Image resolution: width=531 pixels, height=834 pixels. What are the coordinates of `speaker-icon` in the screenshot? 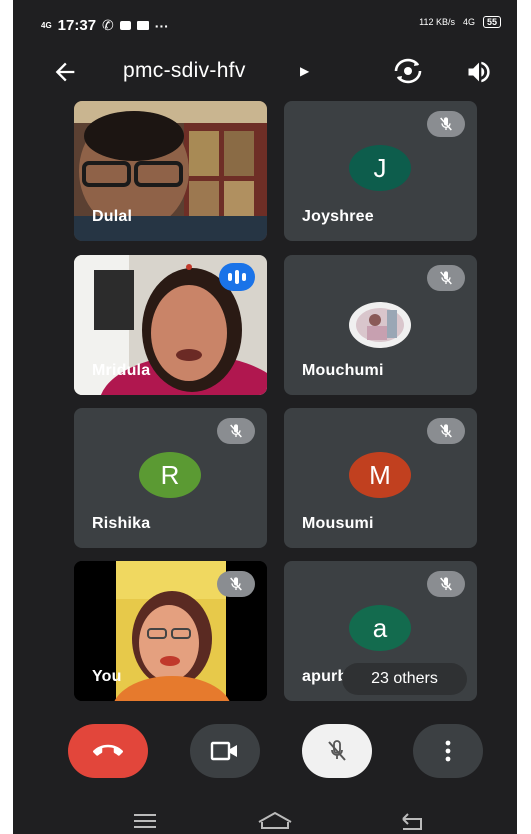 It's located at (479, 72).